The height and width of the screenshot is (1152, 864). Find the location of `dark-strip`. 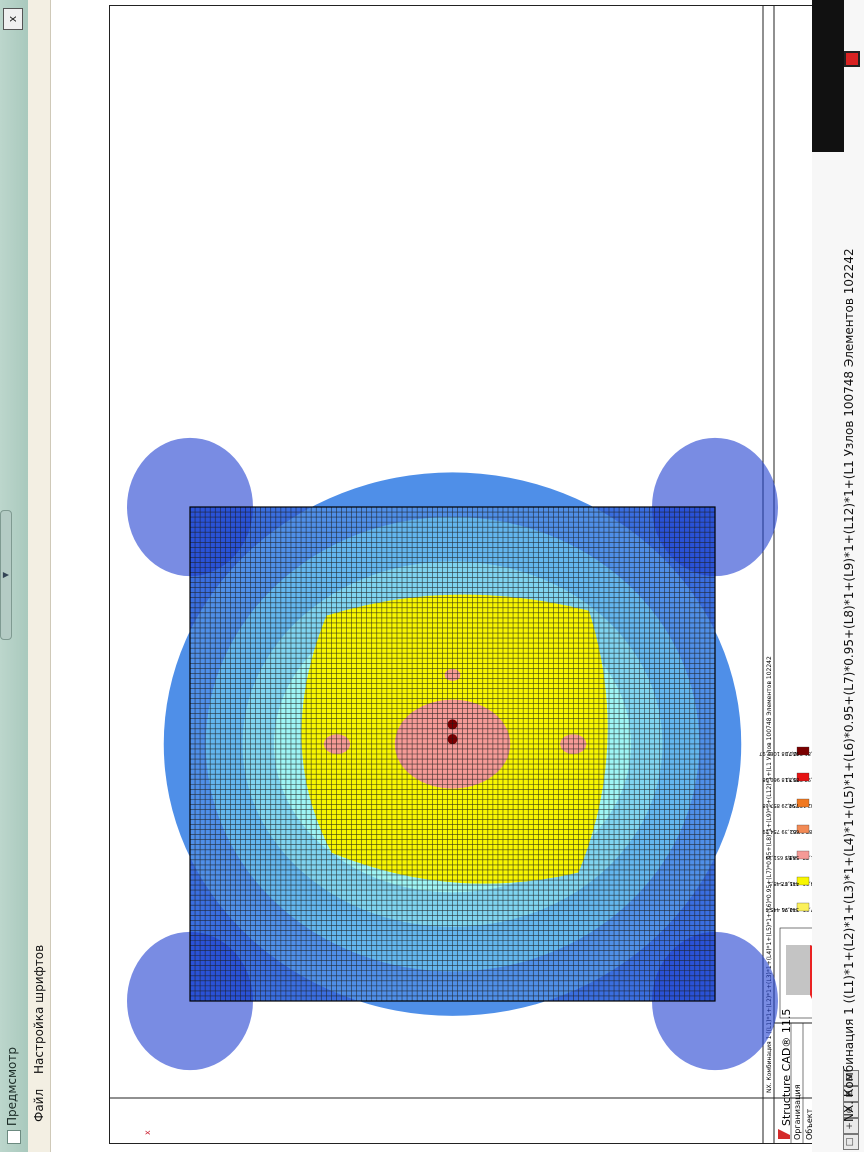

dark-strip is located at coordinates (828, 76).